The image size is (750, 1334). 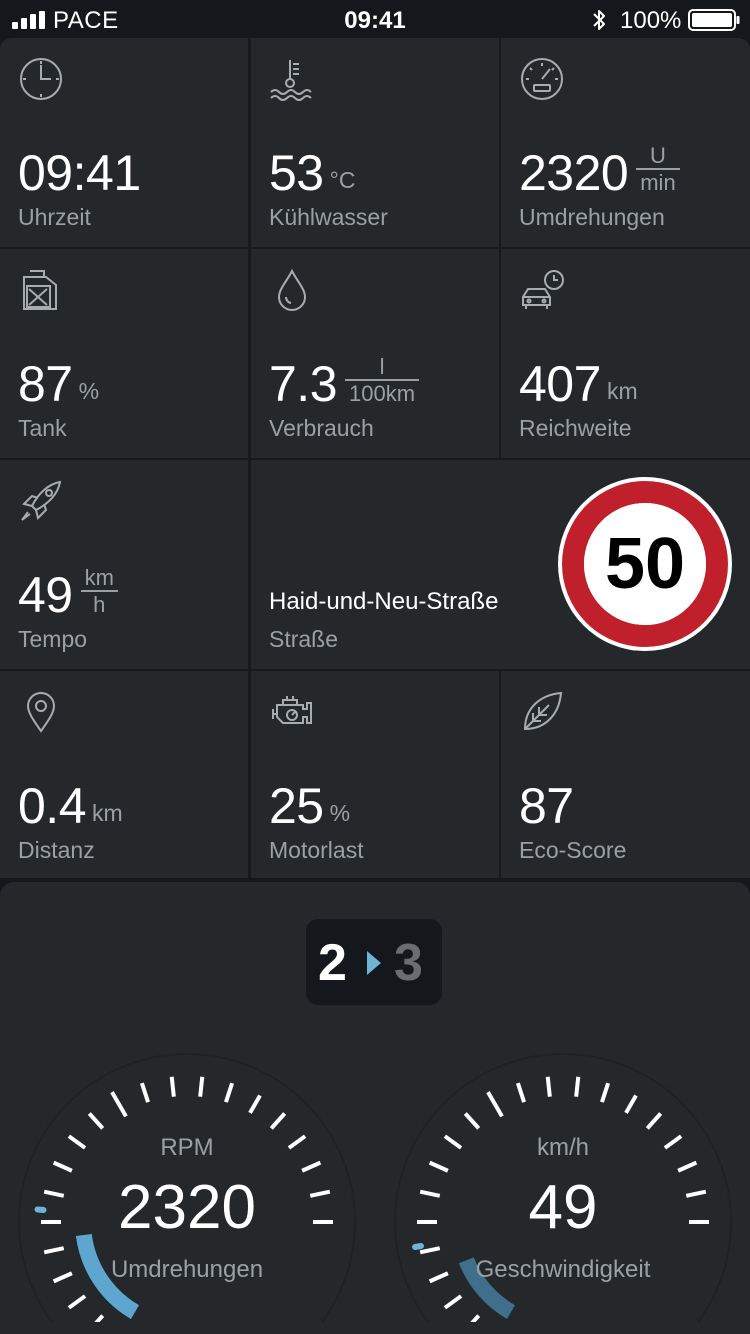 What do you see at coordinates (542, 712) in the screenshot?
I see `leaf-icon` at bounding box center [542, 712].